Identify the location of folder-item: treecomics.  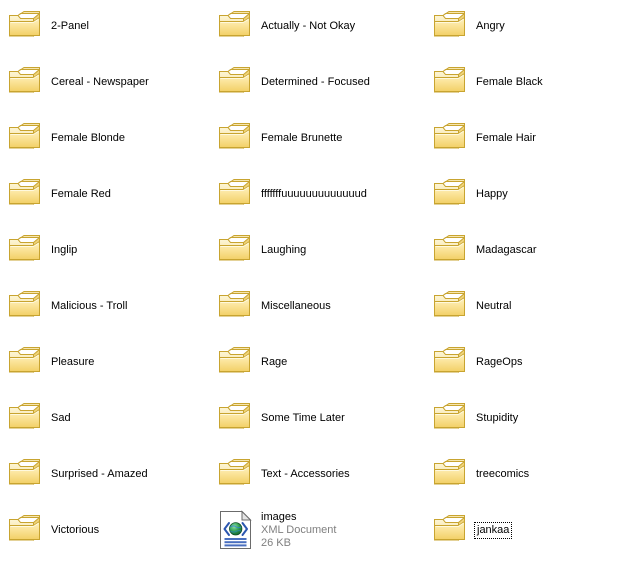
(529, 474).